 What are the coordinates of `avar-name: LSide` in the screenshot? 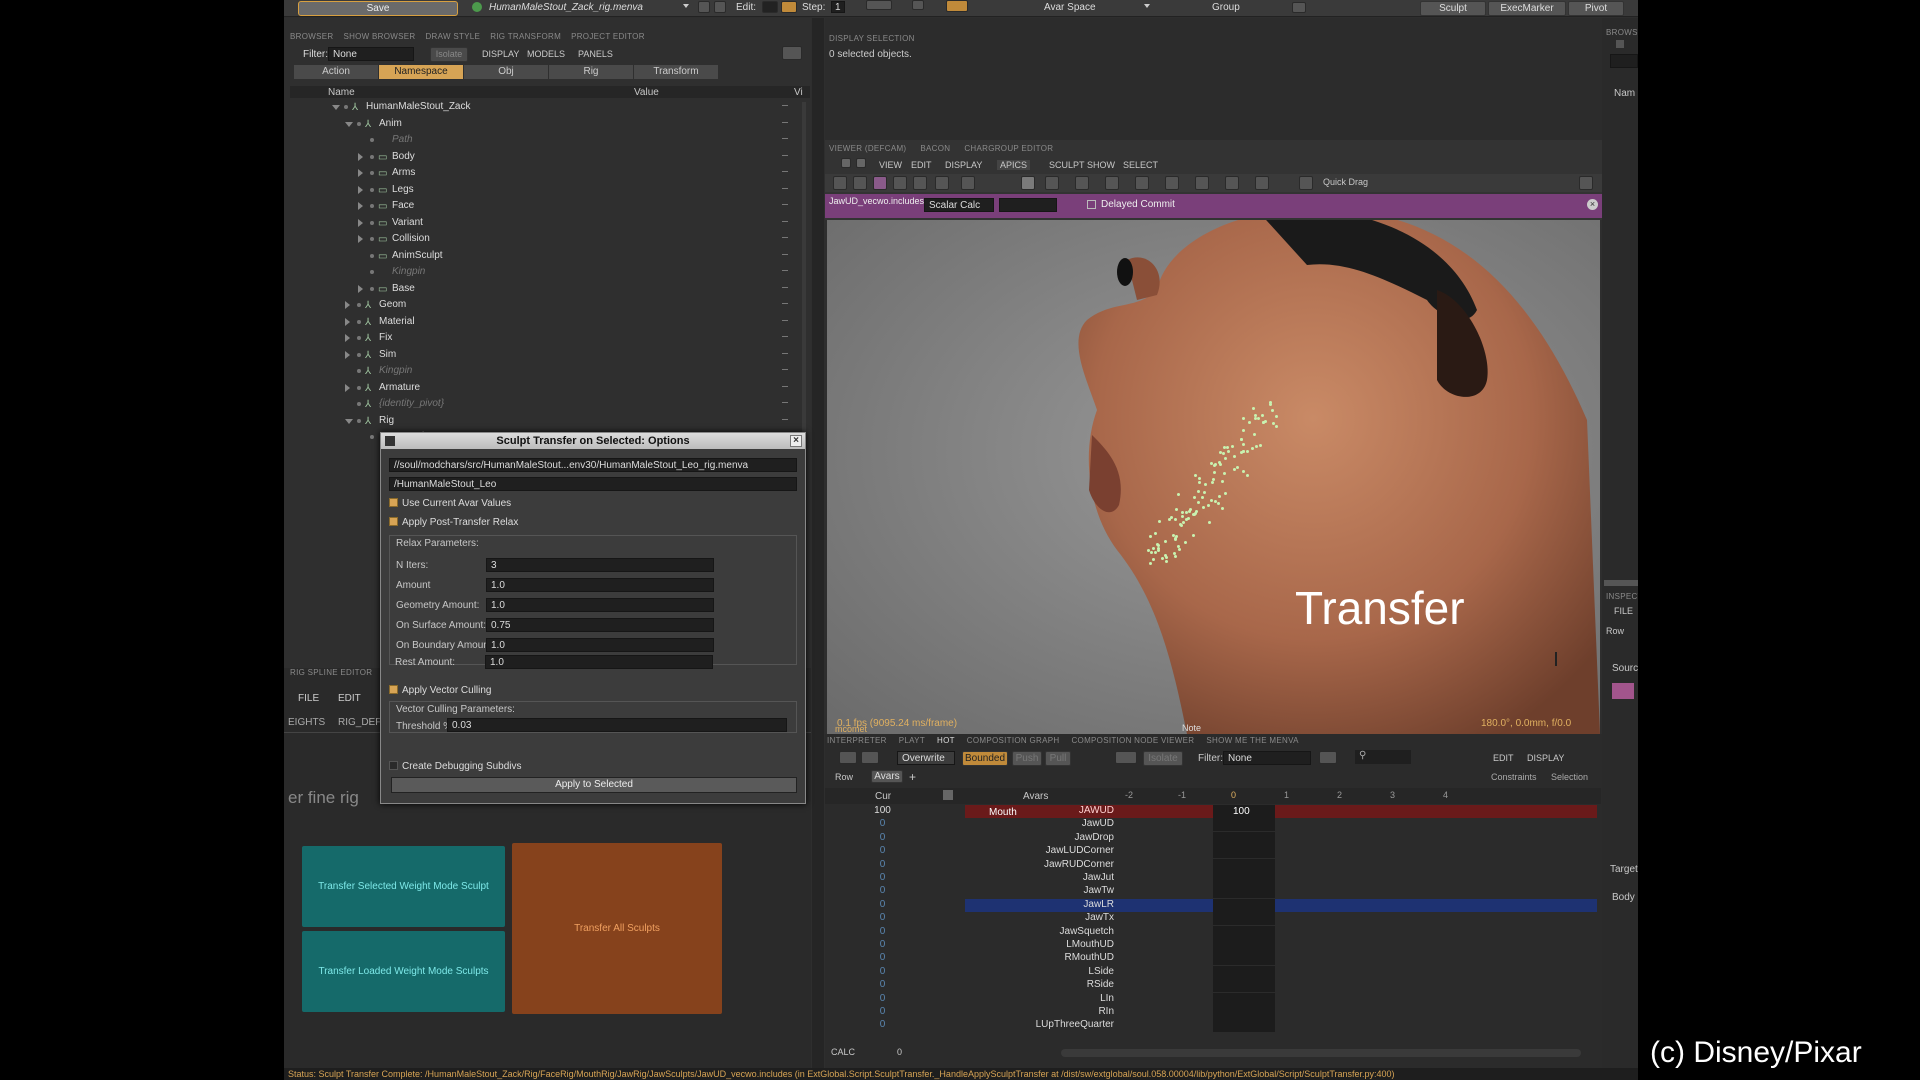 It's located at (1042, 971).